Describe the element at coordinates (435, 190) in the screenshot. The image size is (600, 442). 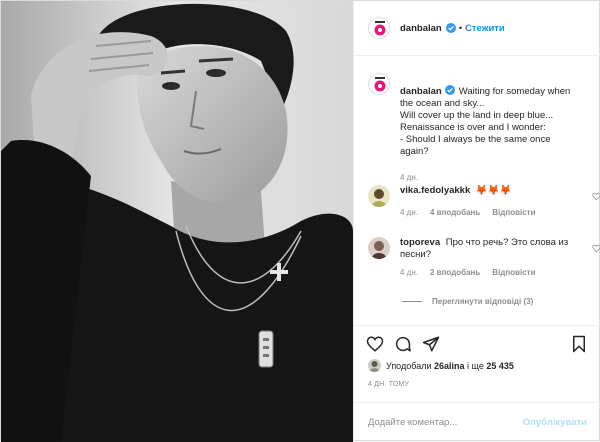
I see `comment-username: vika.fedolyakkk` at that location.